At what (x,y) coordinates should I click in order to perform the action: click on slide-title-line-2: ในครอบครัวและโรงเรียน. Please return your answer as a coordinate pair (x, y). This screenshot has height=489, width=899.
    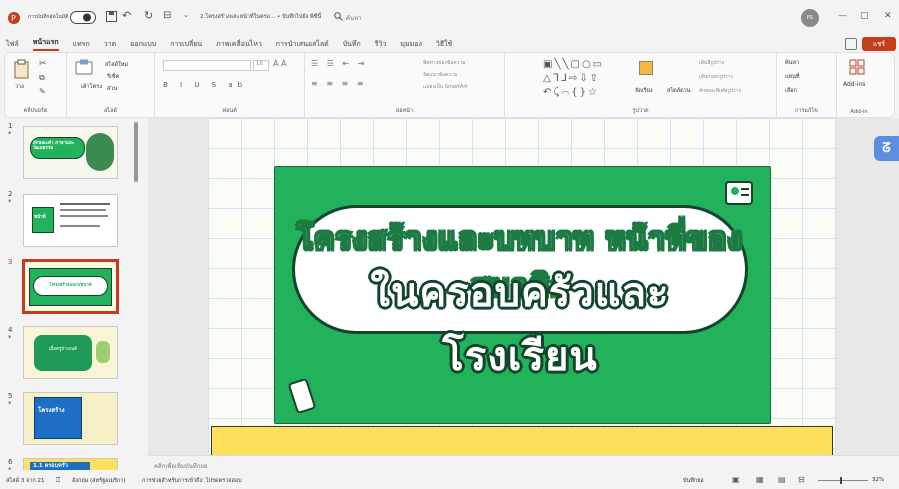
    Looking at the image, I should click on (520, 324).